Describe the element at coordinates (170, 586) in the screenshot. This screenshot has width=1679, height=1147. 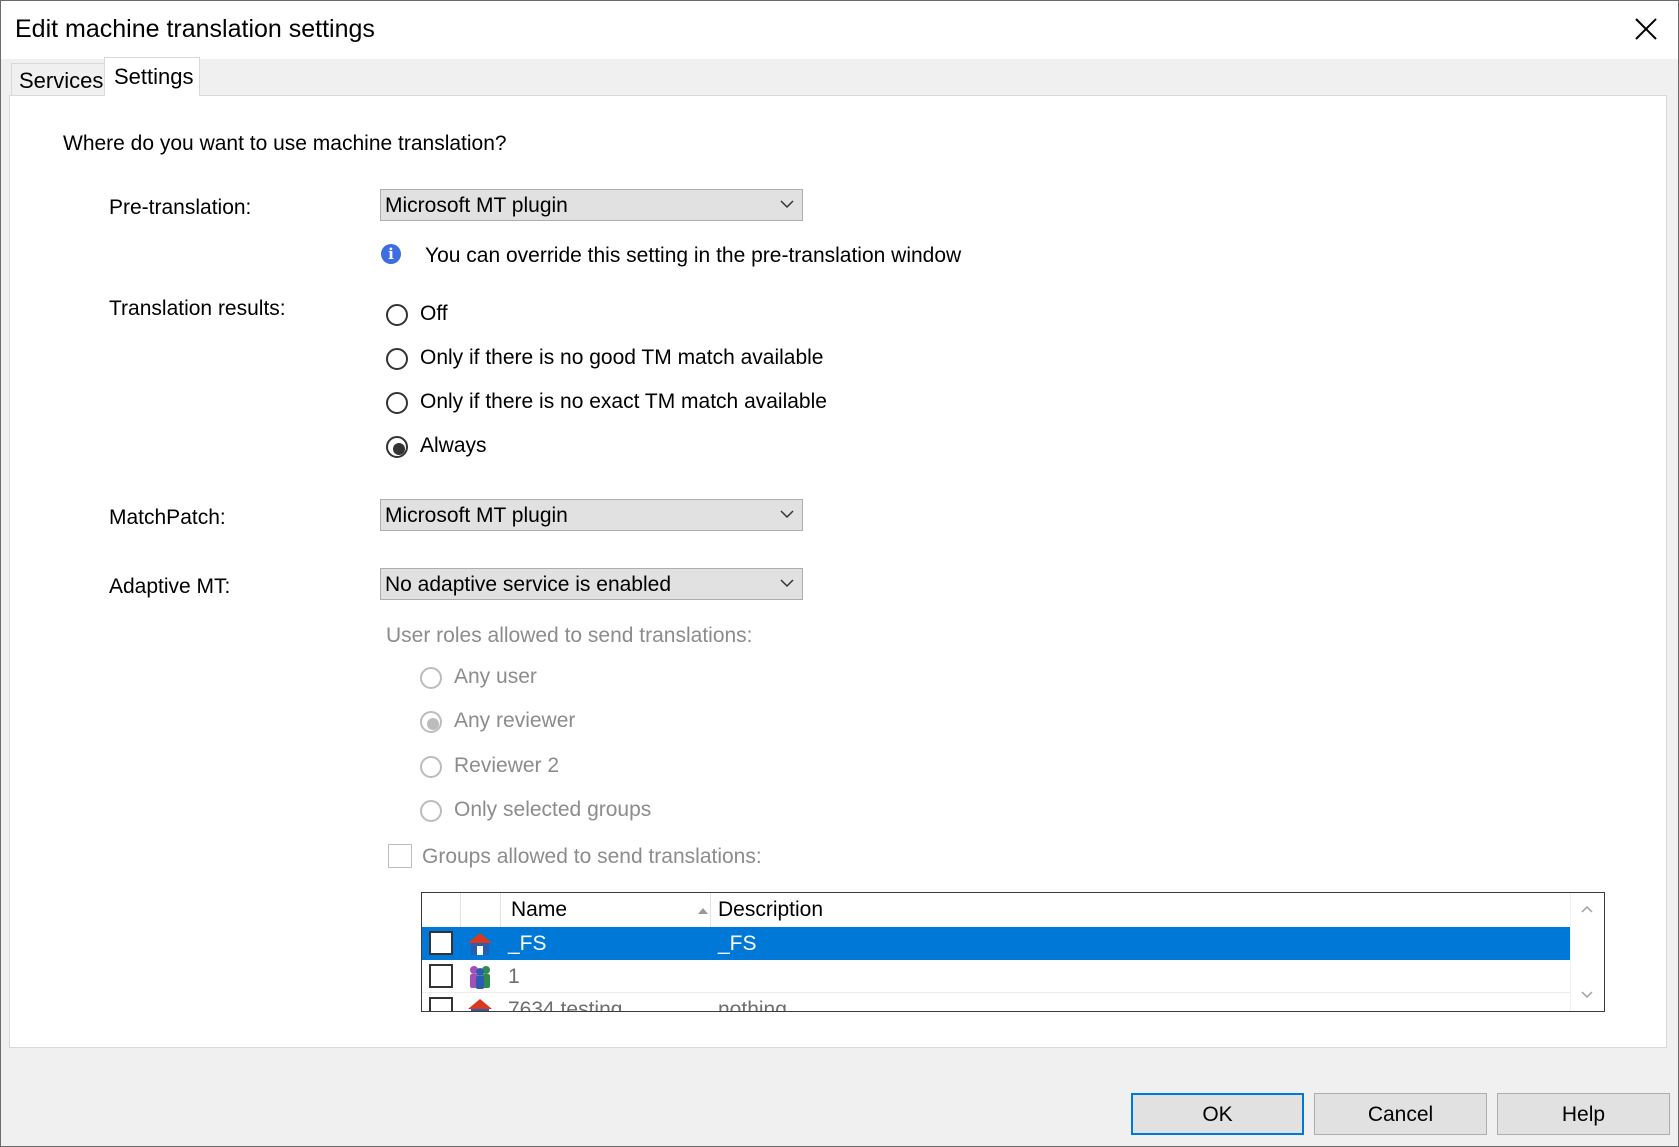
I see `adaptive-mt-label: Adaptive MT:` at that location.